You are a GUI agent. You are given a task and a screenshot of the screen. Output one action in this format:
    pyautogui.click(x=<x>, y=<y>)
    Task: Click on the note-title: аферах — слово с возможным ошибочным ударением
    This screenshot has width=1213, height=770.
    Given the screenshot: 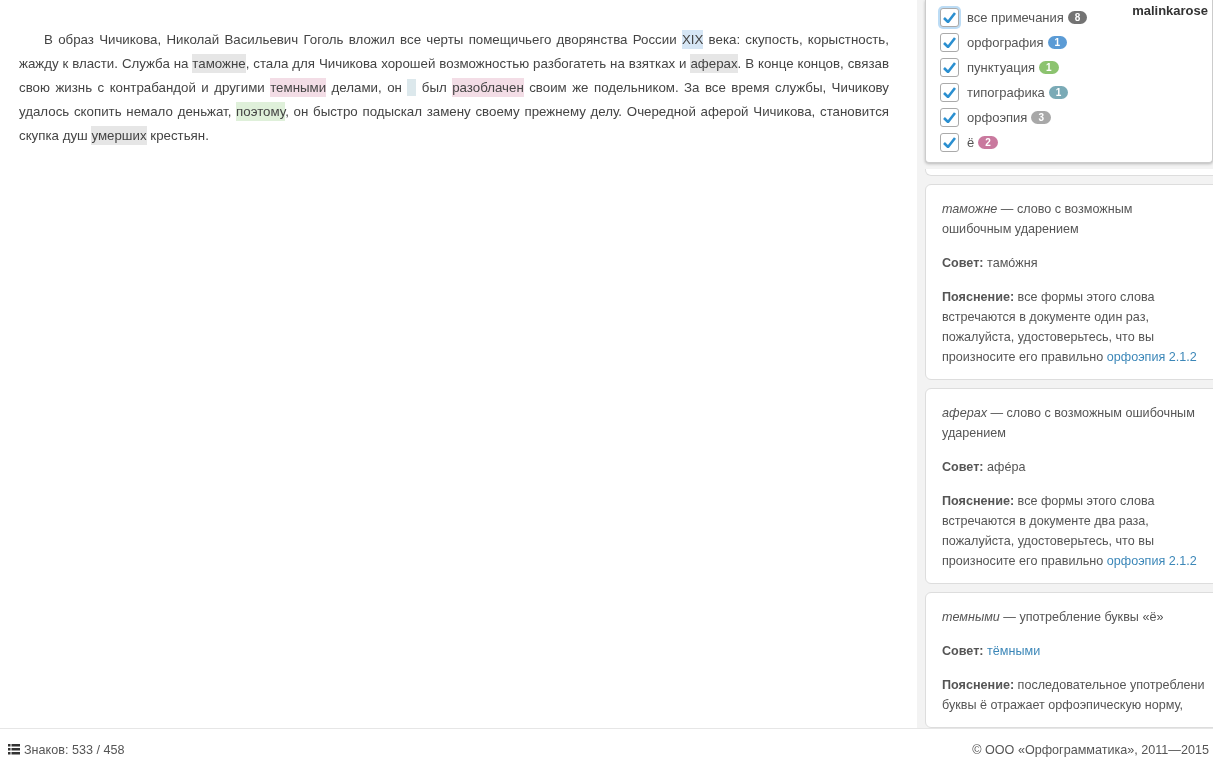 What is the action you would take?
    pyautogui.click(x=1069, y=423)
    